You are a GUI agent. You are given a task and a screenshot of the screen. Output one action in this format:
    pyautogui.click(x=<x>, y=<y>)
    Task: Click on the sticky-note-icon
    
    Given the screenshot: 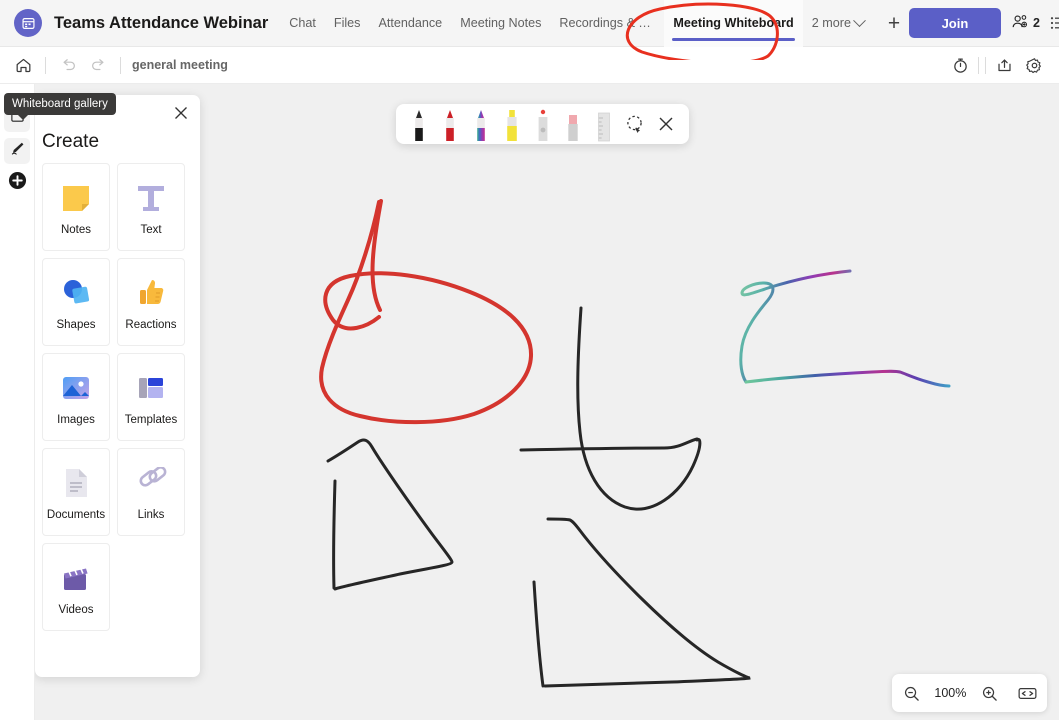 What is the action you would take?
    pyautogui.click(x=76, y=198)
    